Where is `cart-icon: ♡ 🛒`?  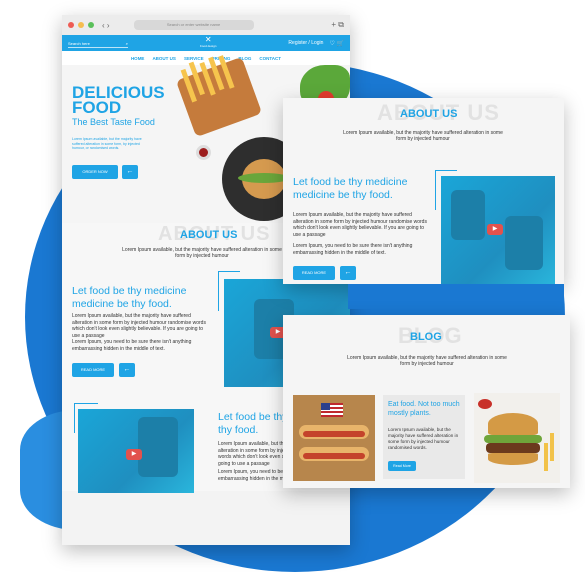 cart-icon: ♡ 🛒 is located at coordinates (336, 43).